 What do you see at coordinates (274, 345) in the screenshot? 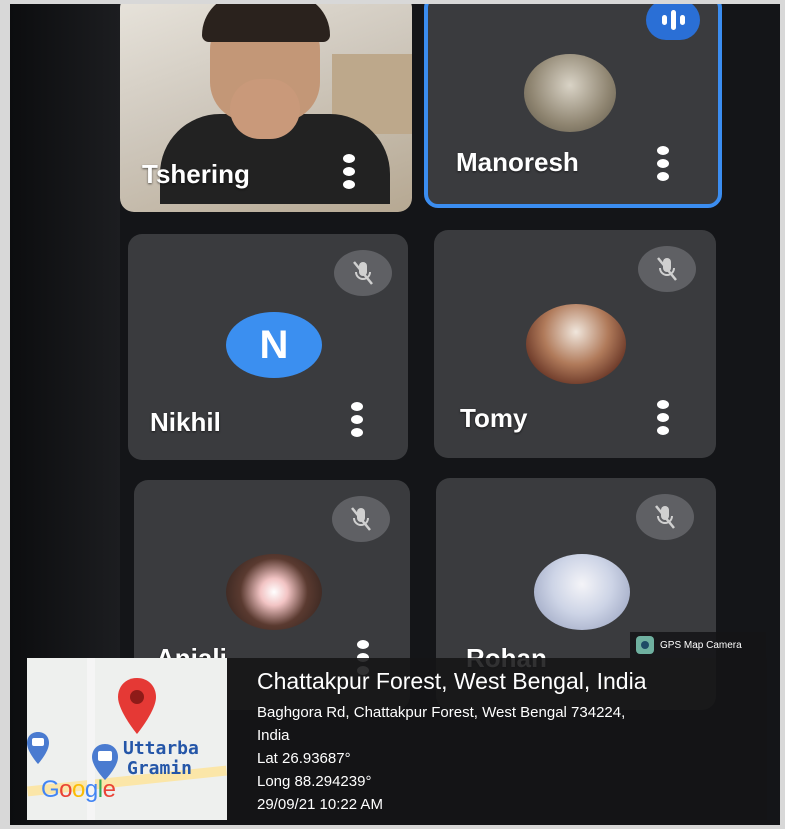
I see `participant-initial-avatar: N` at bounding box center [274, 345].